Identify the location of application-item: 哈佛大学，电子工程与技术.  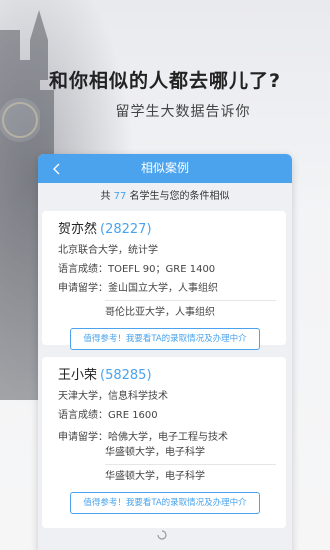
(168, 437).